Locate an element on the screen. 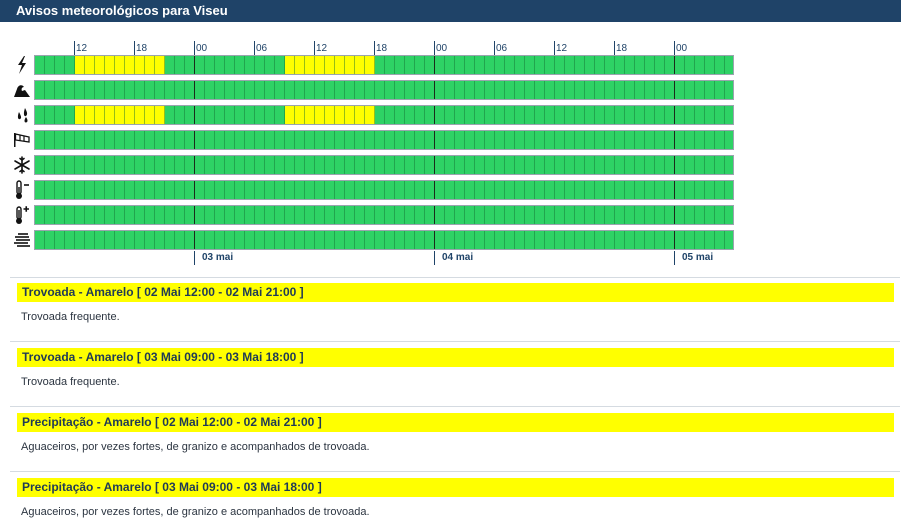  timeline-row-tempo-quente is located at coordinates (384, 215).